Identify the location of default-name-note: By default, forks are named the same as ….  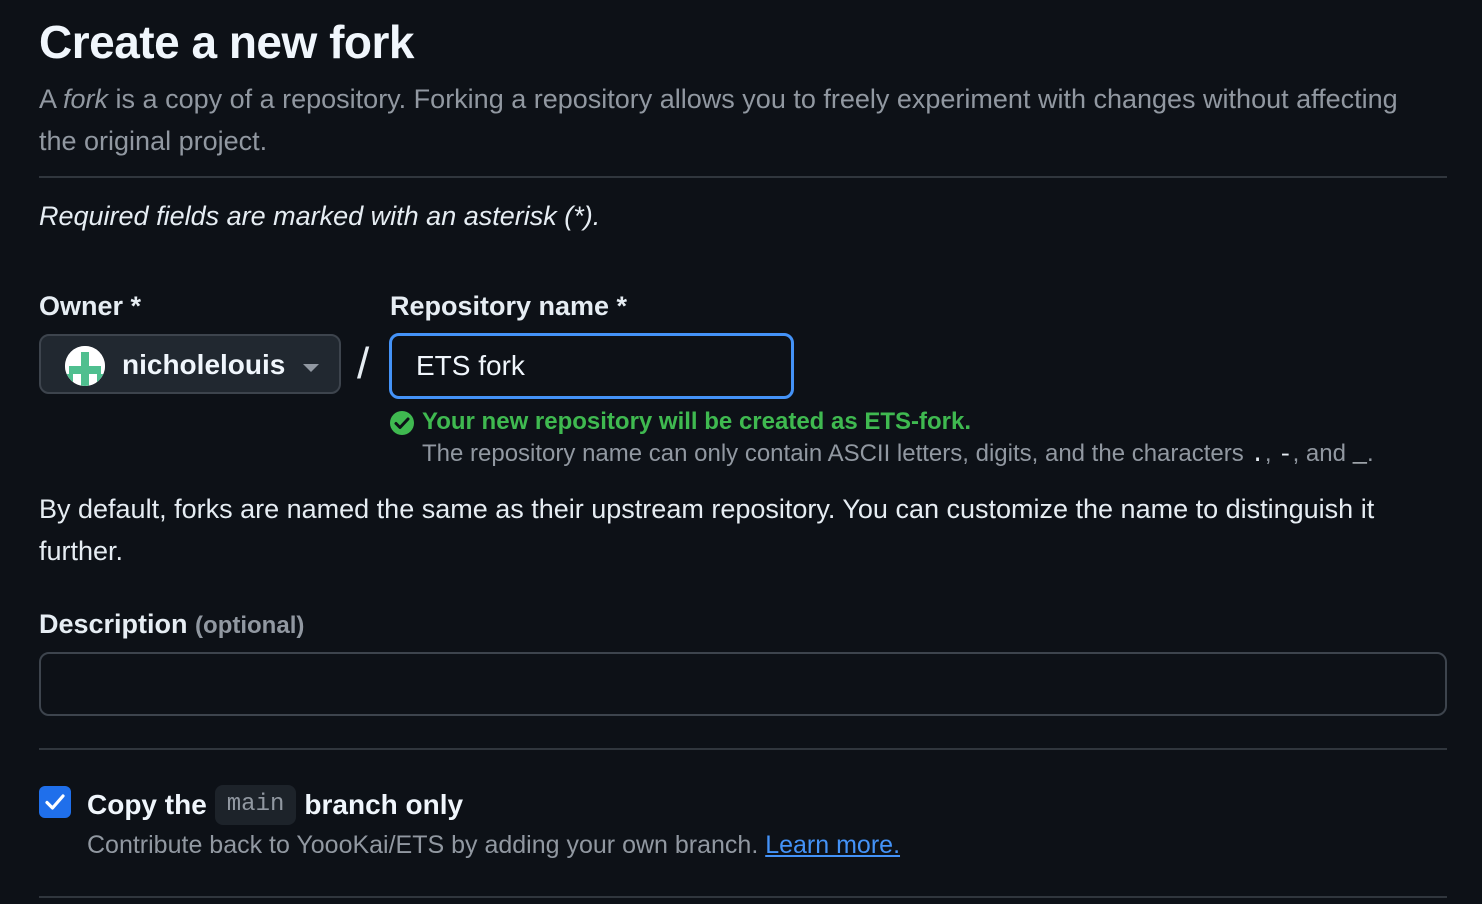
(707, 530).